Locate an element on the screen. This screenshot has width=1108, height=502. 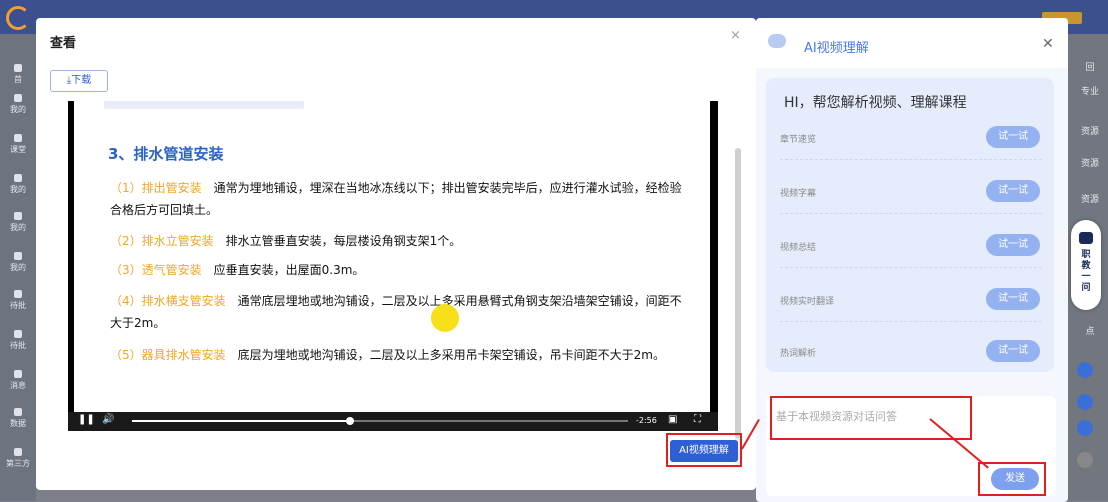
scrollbar-thumb is located at coordinates (738, 293).